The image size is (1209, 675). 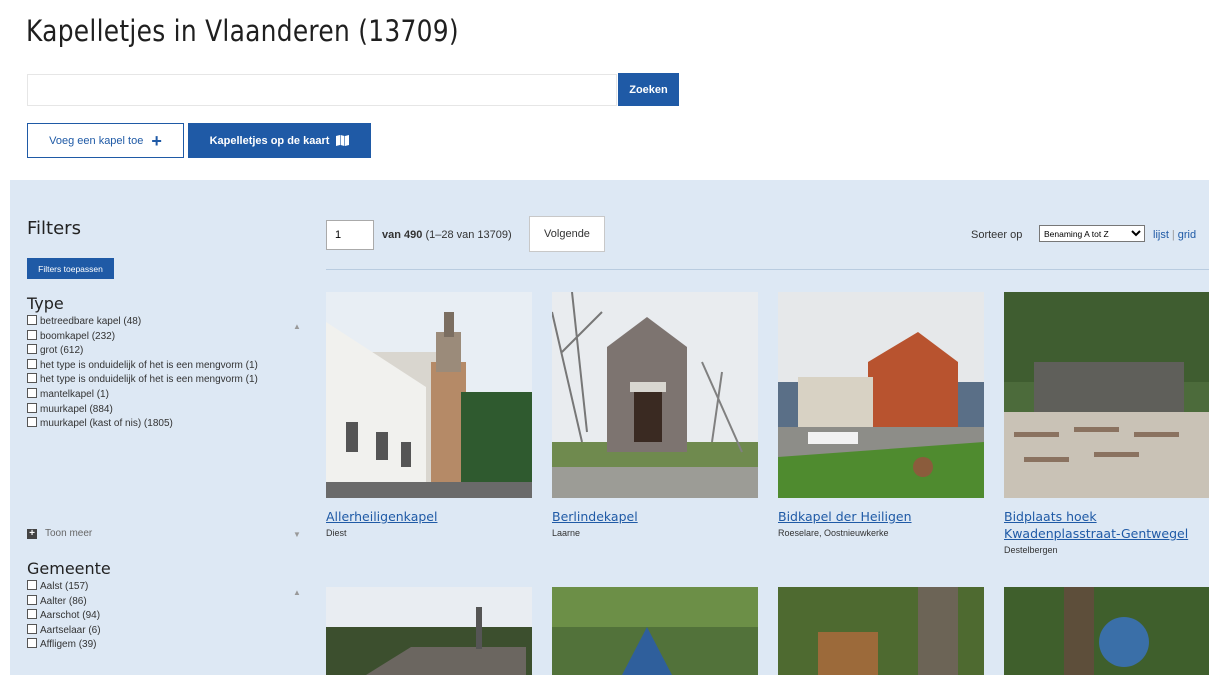 I want to click on page-count: van 490, so click(x=402, y=235).